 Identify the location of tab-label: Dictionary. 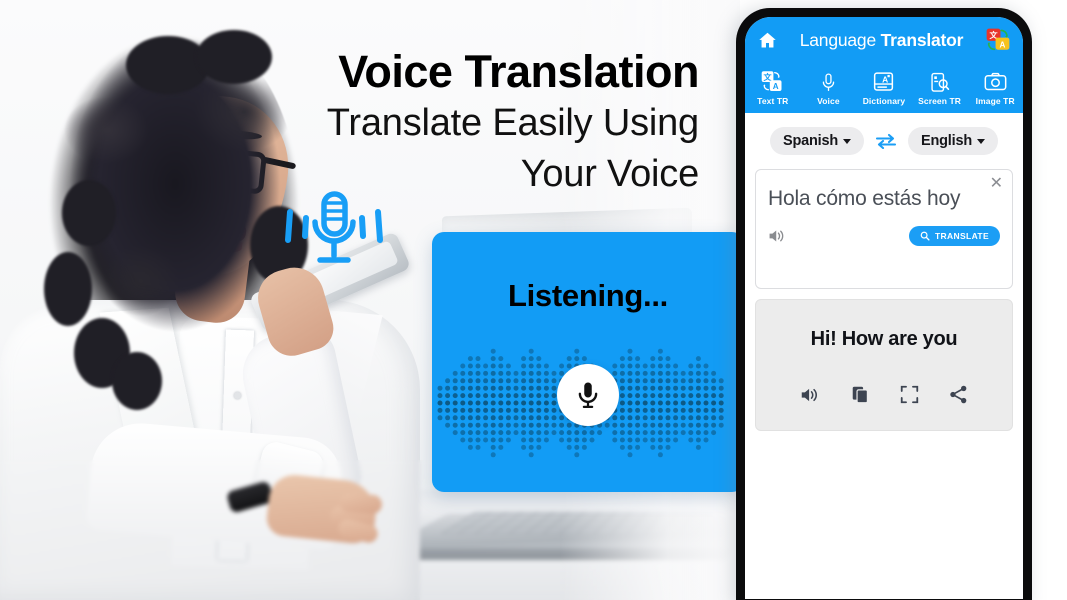
(884, 101).